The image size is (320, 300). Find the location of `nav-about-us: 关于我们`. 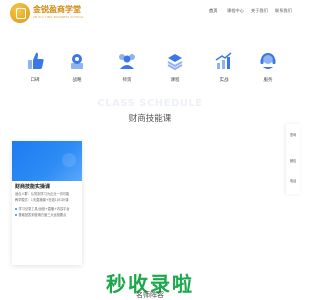

nav-about-us: 关于我们 is located at coordinates (259, 11).